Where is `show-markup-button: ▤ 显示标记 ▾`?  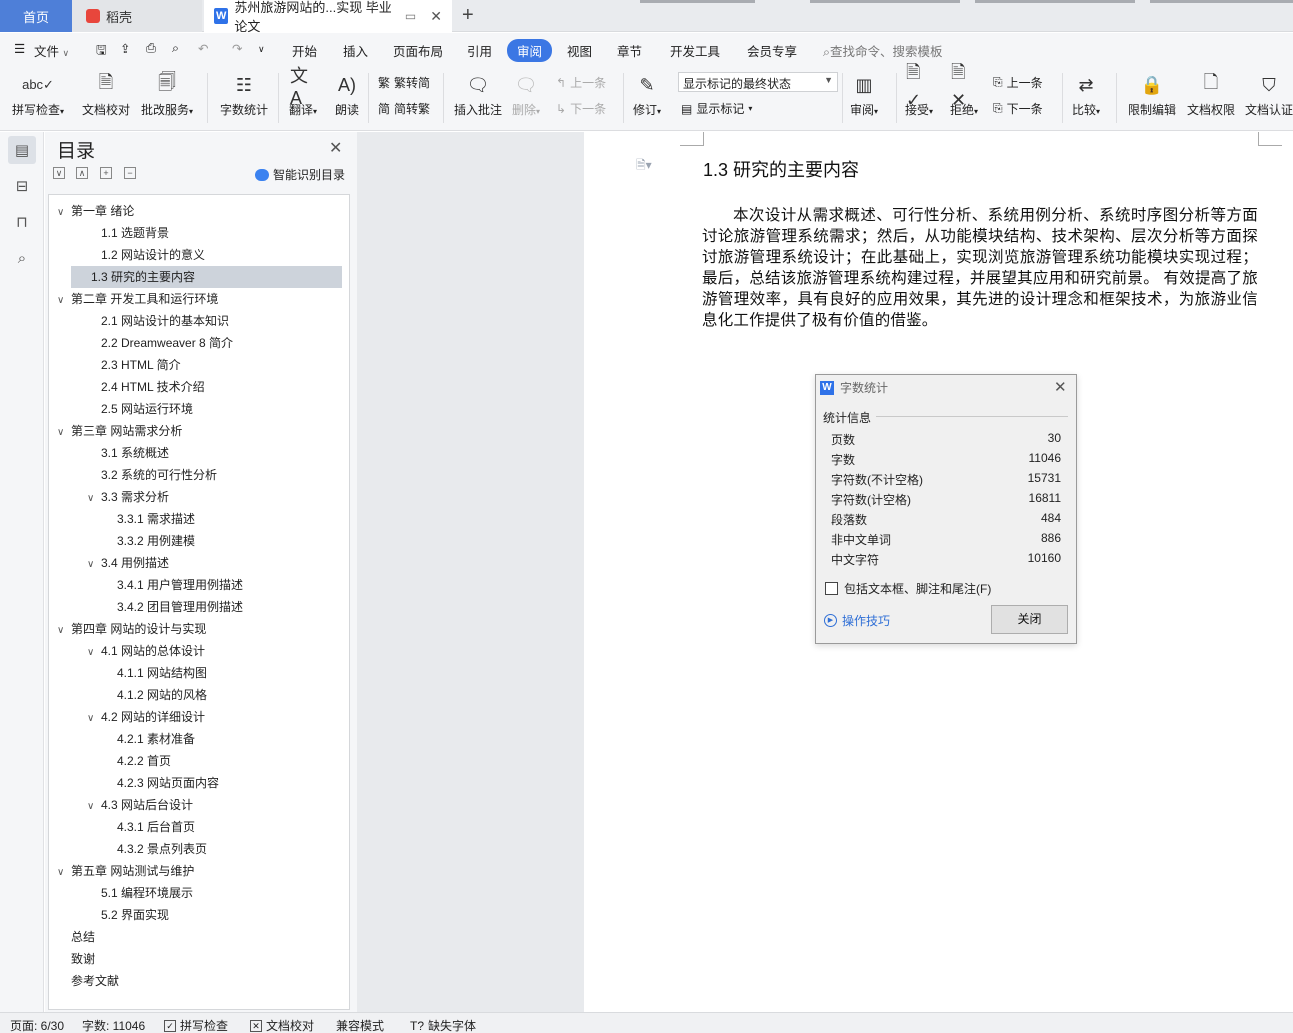 show-markup-button: ▤ 显示标记 ▾ is located at coordinates (716, 108).